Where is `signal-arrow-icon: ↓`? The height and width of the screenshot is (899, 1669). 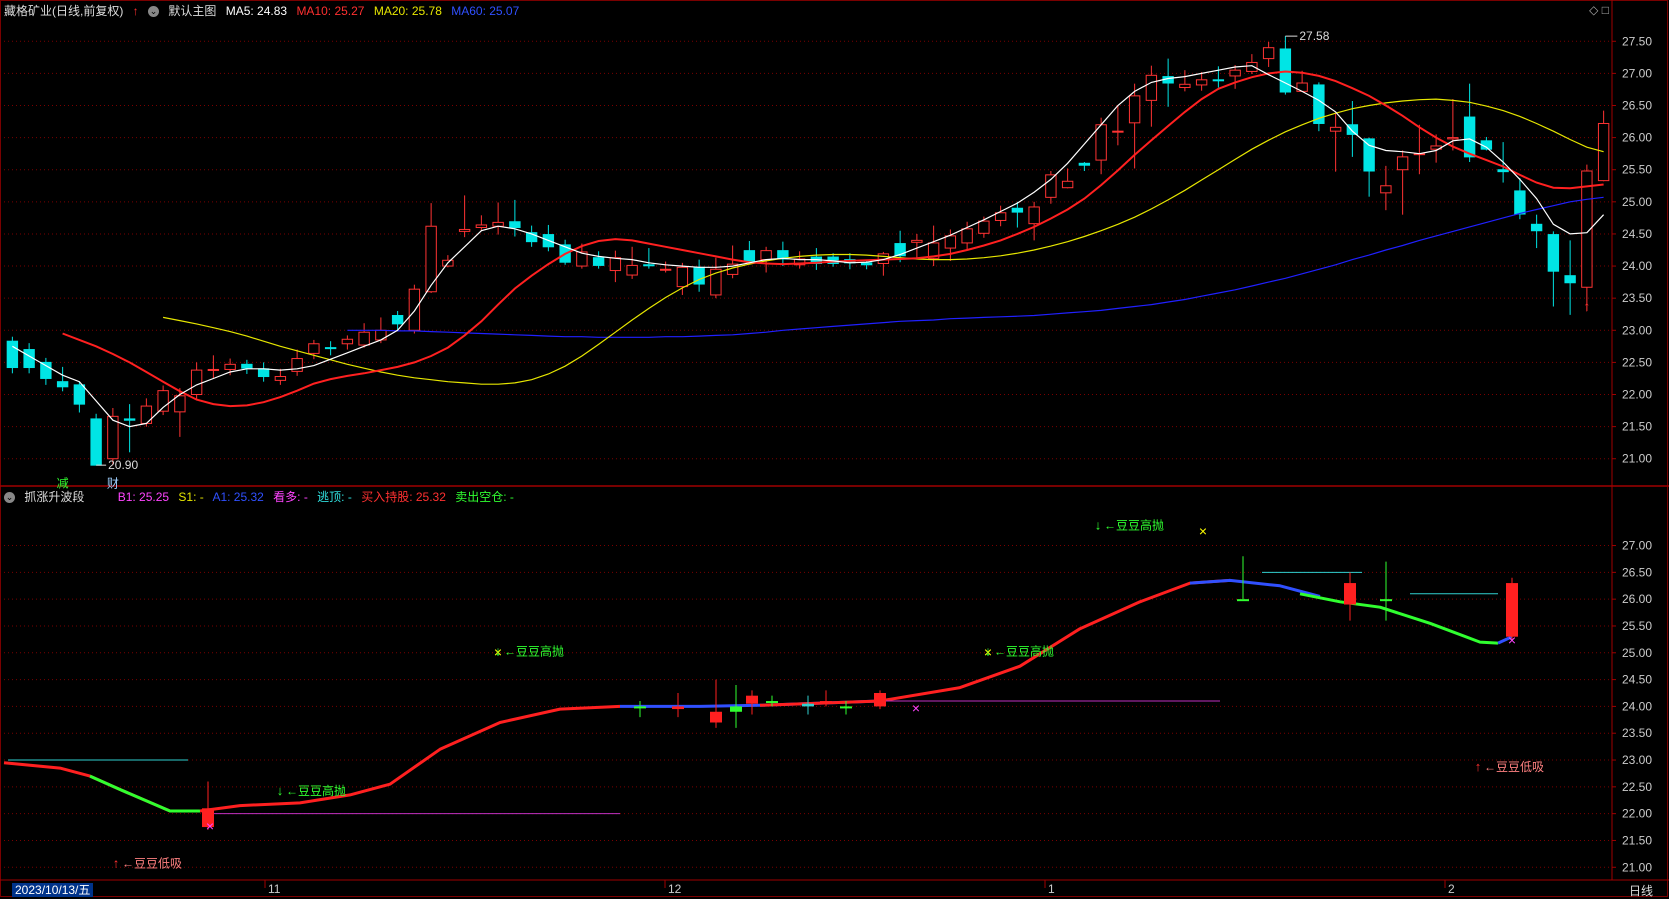 signal-arrow-icon: ↓ is located at coordinates (988, 650).